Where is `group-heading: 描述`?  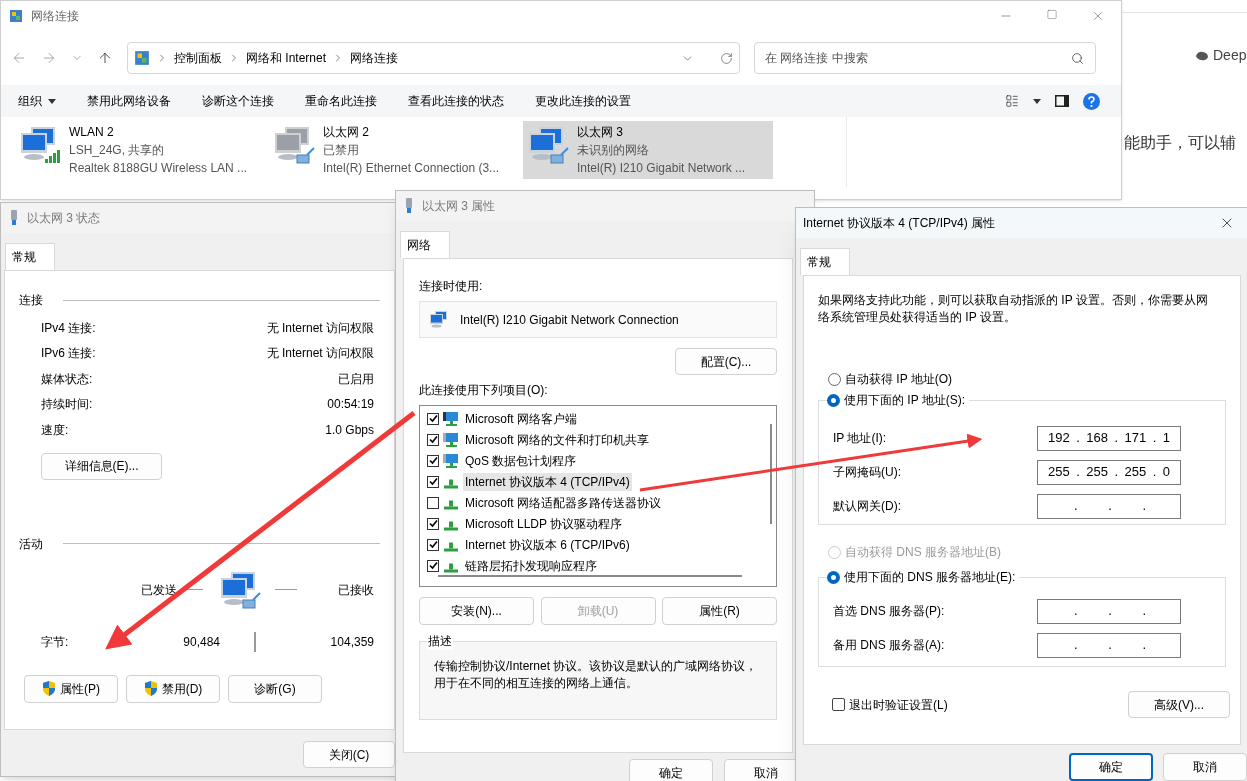 group-heading: 描述 is located at coordinates (440, 641).